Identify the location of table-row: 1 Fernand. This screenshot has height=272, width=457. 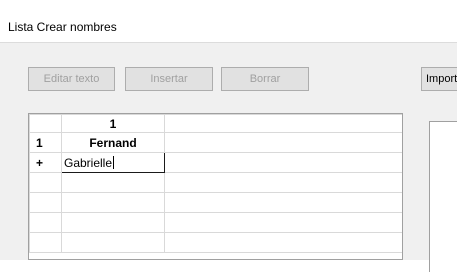
(215, 142).